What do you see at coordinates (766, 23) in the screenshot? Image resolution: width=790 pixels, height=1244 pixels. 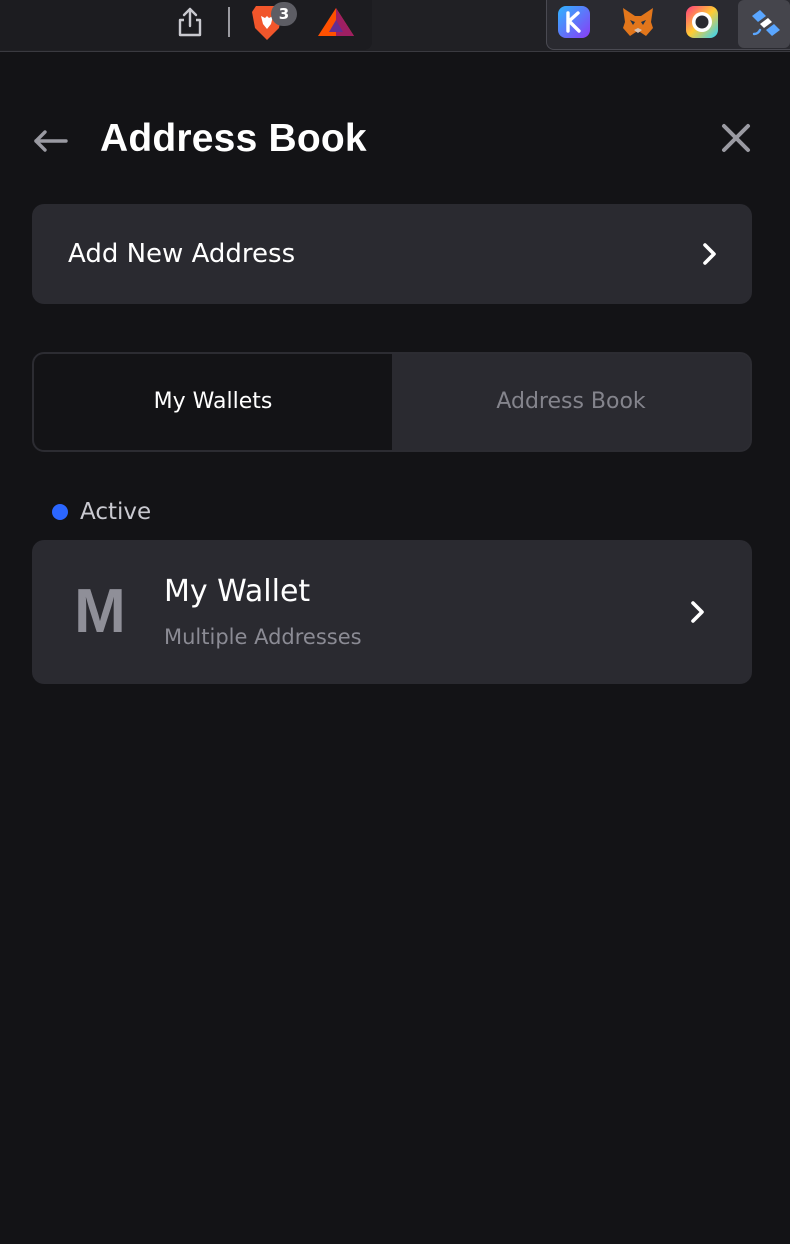 I see `satellite-extension-icon` at bounding box center [766, 23].